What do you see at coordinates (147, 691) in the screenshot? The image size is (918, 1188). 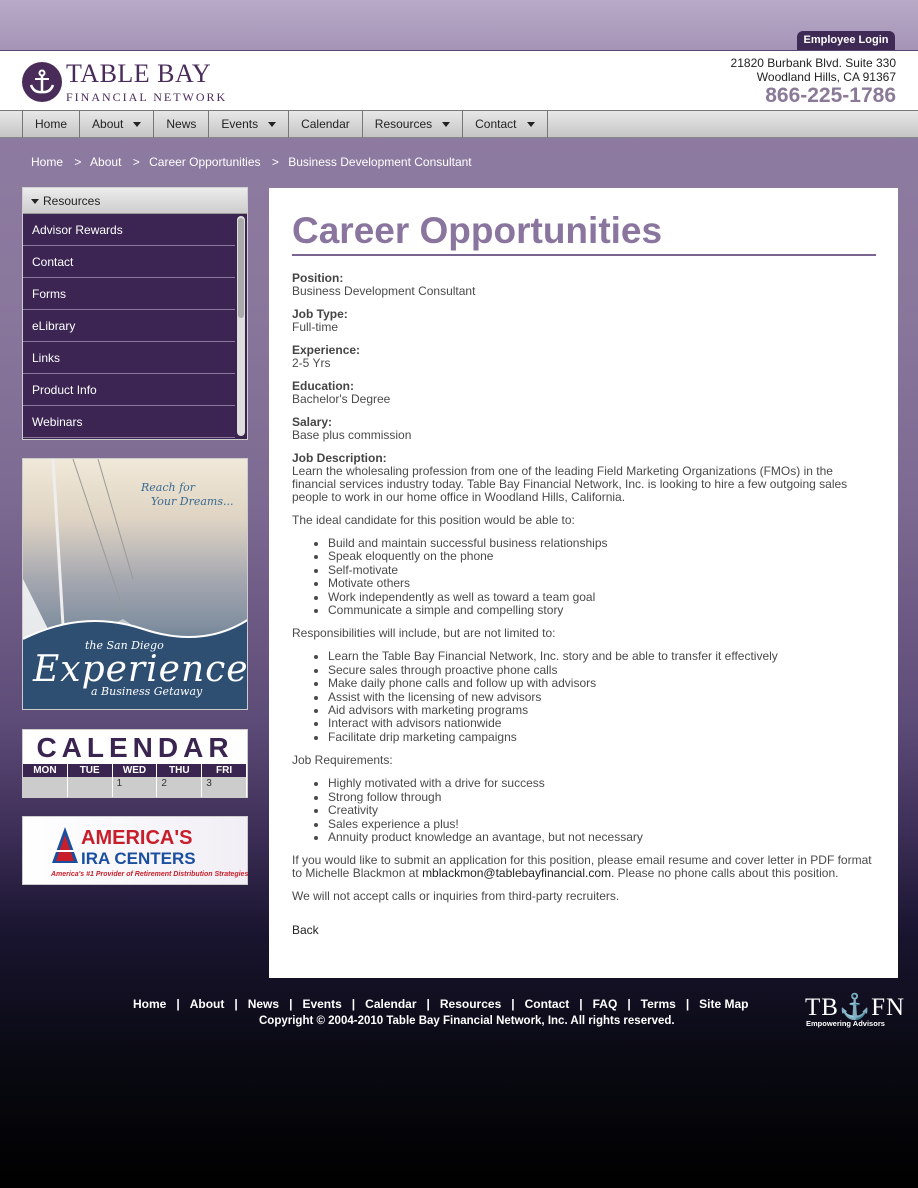 I see `promo-getaway: a Business Getaway` at bounding box center [147, 691].